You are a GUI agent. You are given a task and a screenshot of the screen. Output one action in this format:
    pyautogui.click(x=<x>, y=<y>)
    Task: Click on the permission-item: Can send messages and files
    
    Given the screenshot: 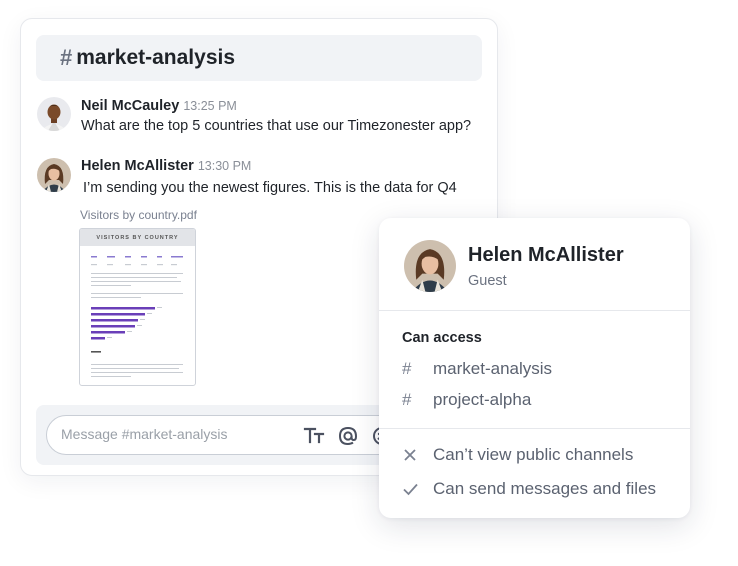 What is the action you would take?
    pyautogui.click(x=529, y=489)
    